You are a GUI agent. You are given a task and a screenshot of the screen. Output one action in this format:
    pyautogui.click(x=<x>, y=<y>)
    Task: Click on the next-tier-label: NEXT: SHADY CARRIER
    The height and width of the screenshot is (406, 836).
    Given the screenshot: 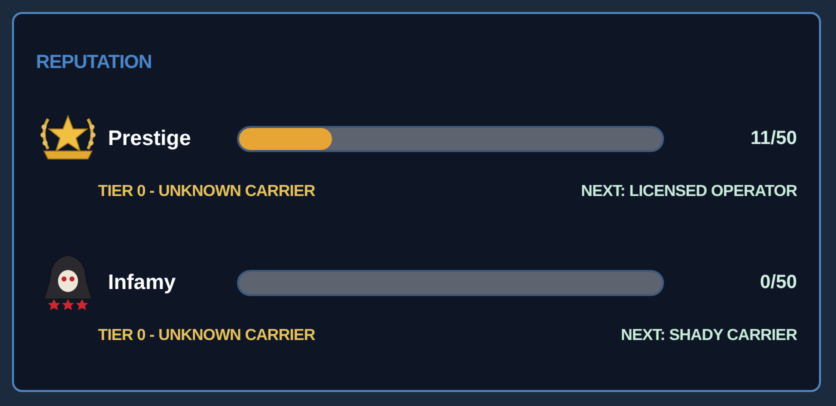 What is the action you would take?
    pyautogui.click(x=708, y=336)
    